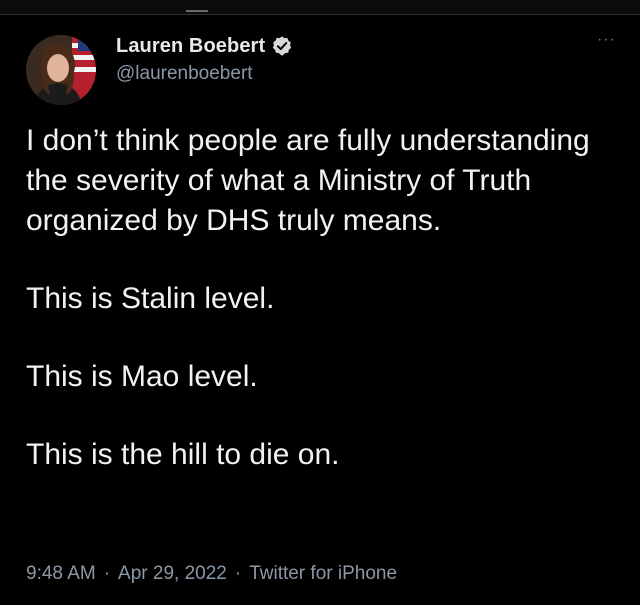  I want to click on tweet-date: Apr 29, 2022, so click(172, 574).